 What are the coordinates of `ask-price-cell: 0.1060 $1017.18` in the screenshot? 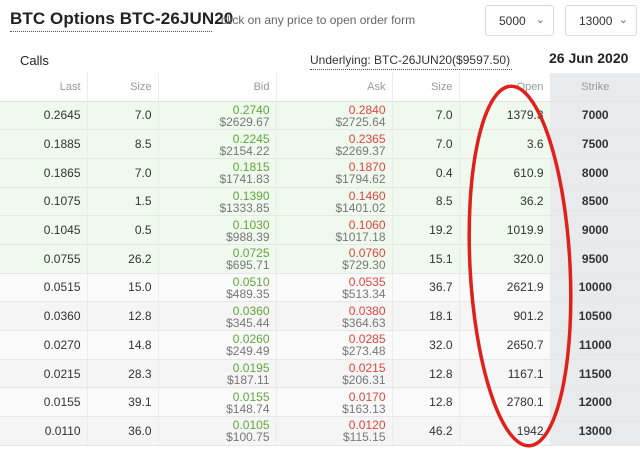 It's located at (333, 230).